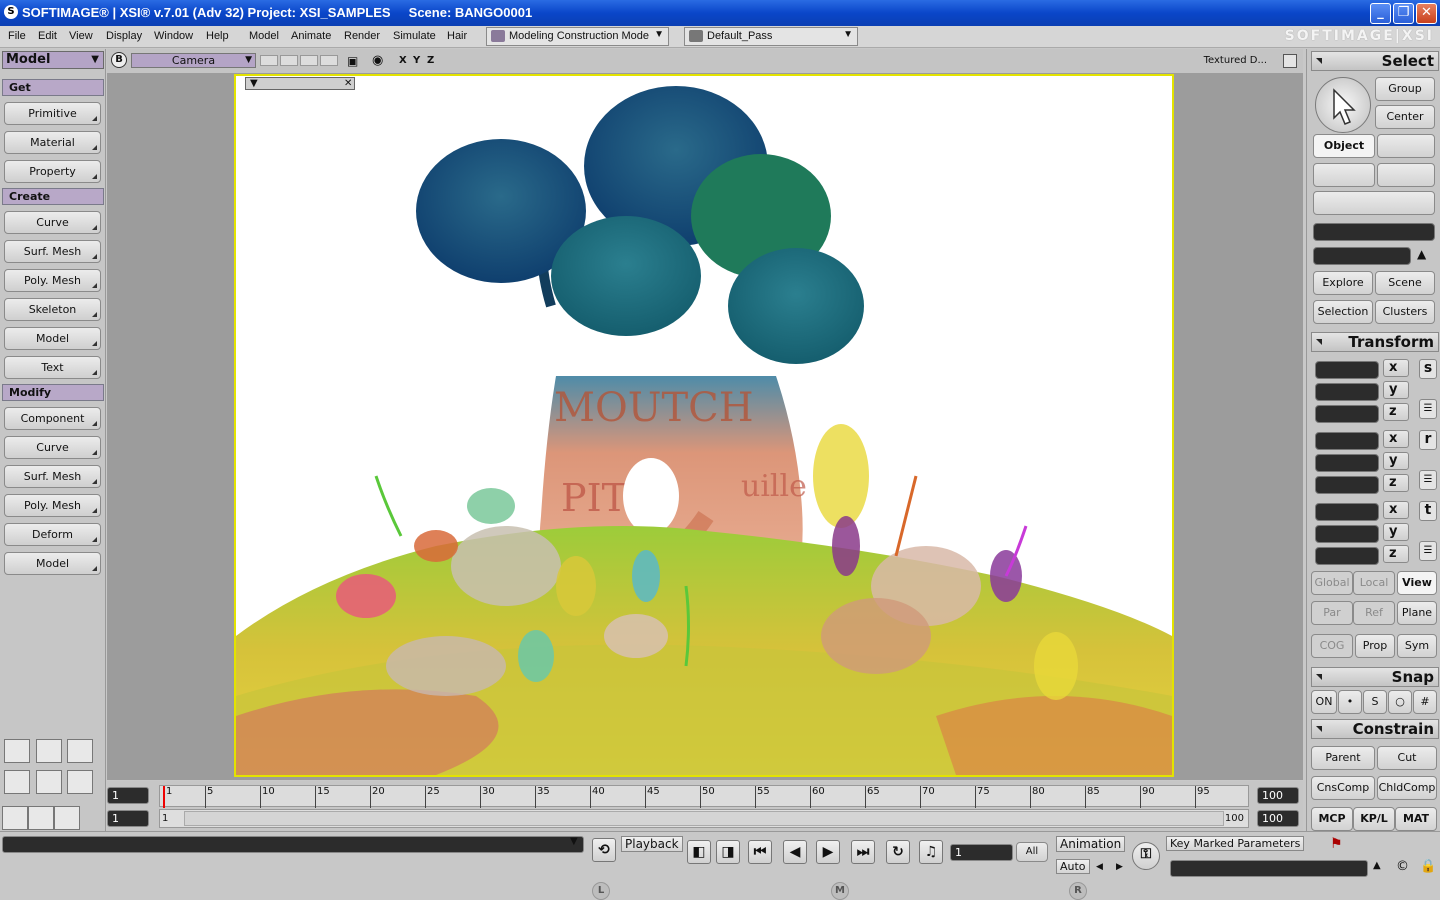 This screenshot has height=900, width=1440. I want to click on rotate-x-field, so click(1347, 441).